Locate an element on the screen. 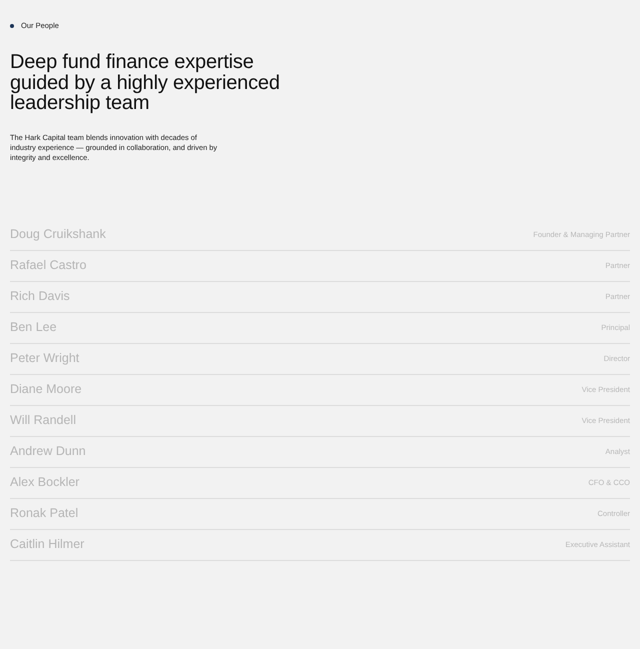 This screenshot has height=649, width=640. person-name: Diane Moore is located at coordinates (46, 389).